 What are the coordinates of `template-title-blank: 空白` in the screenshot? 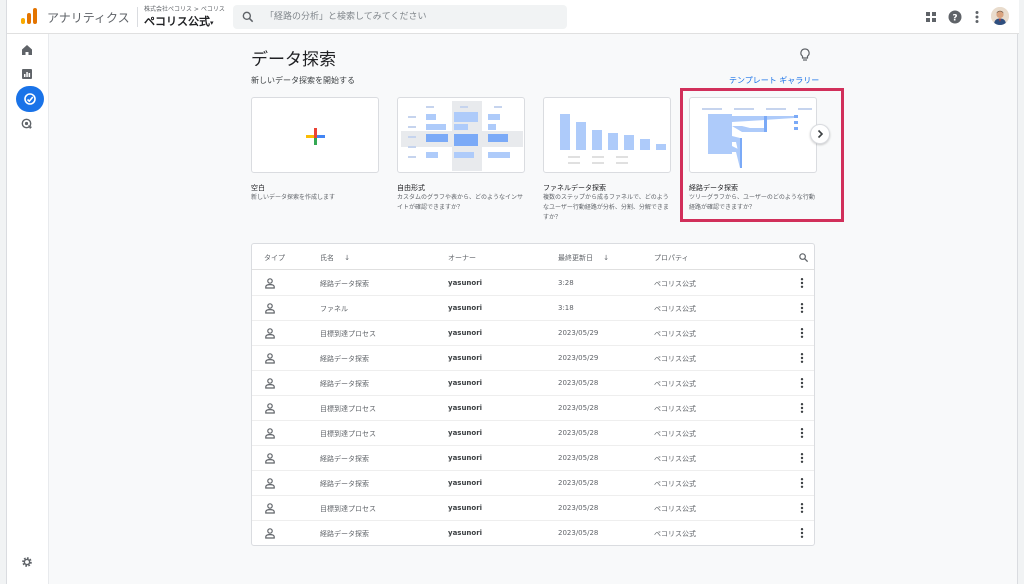 It's located at (258, 188).